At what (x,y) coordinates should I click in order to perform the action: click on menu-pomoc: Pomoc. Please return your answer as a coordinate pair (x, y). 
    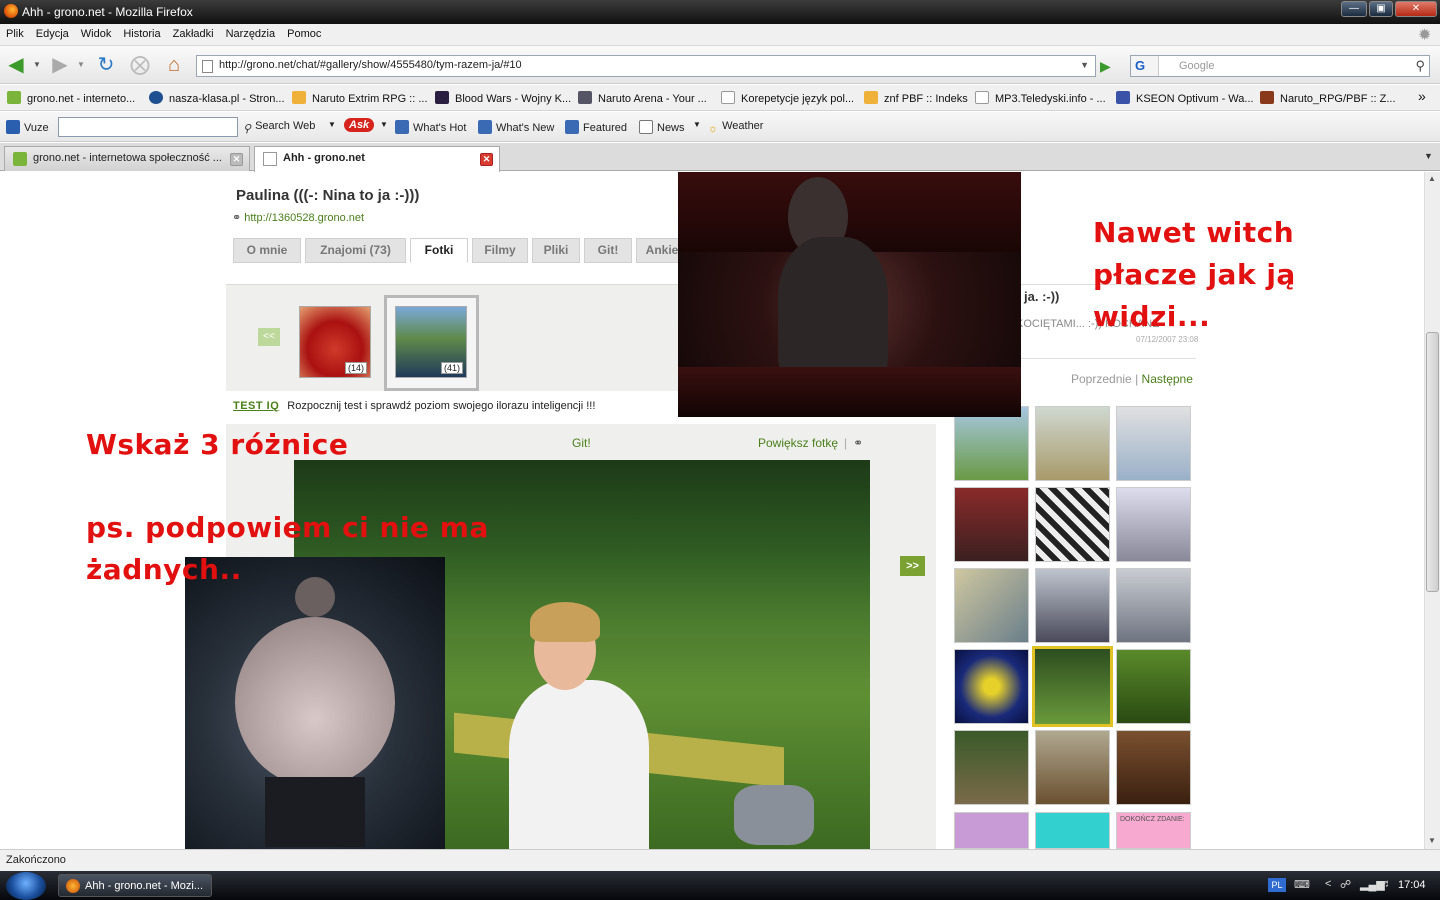
    Looking at the image, I should click on (304, 32).